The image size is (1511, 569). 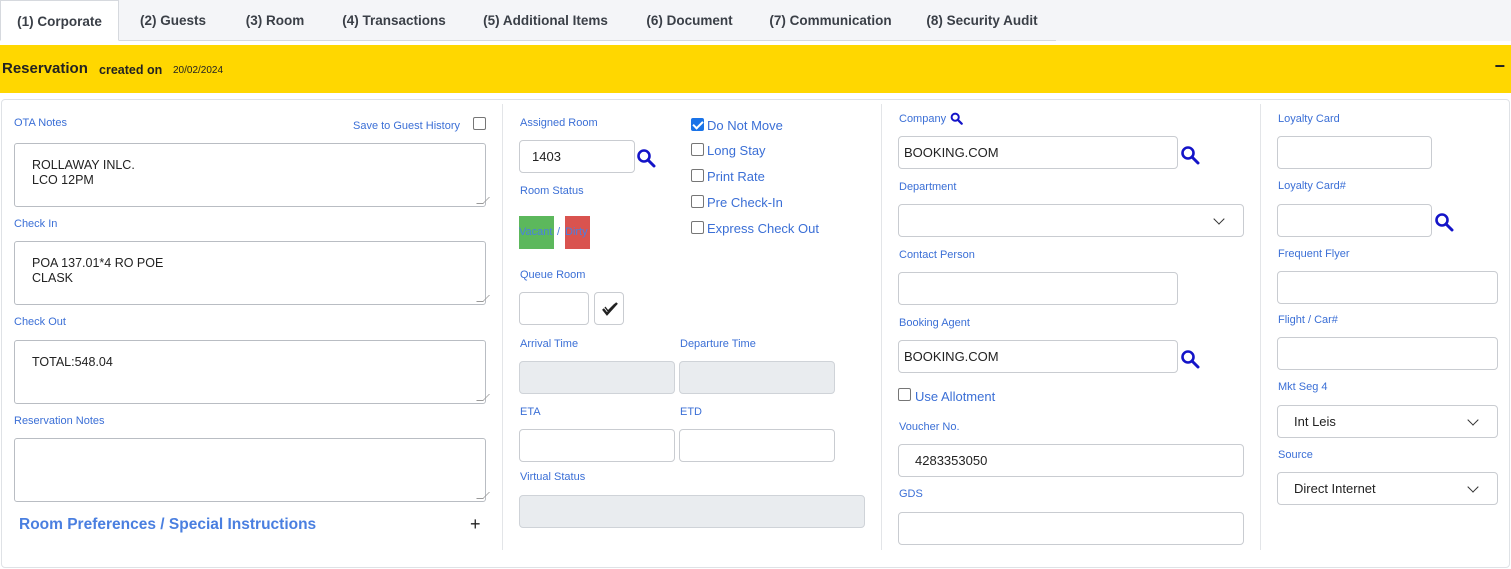 I want to click on check-out-textarea: TOTAL:548.04, so click(x=252, y=372).